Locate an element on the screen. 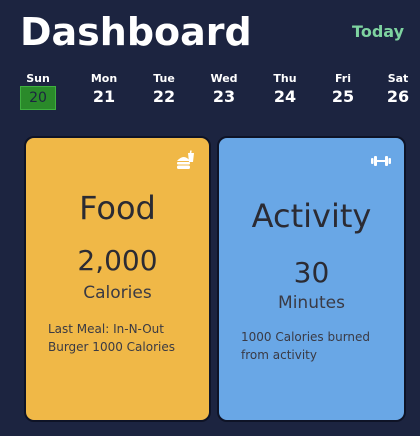 This screenshot has width=420, height=436. today-button: Today is located at coordinates (378, 32).